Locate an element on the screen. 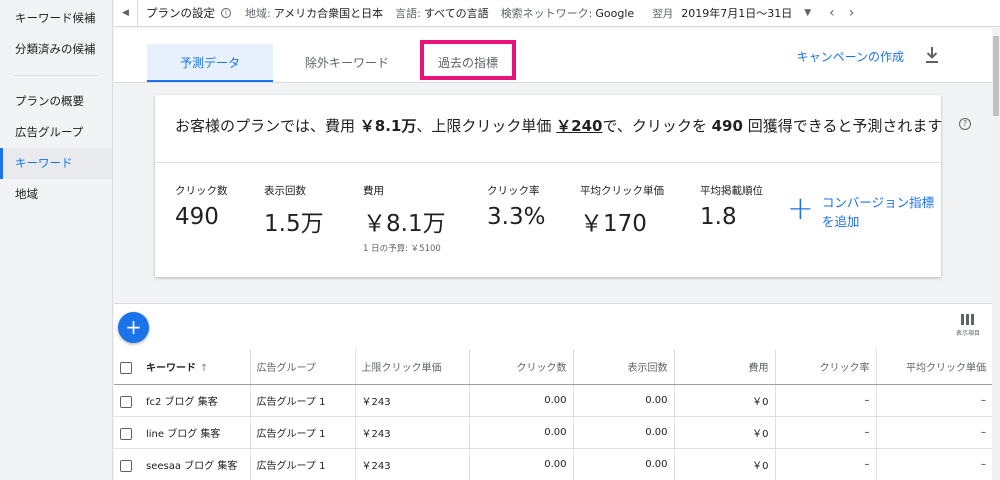  add-keyword-button: + is located at coordinates (133, 327).